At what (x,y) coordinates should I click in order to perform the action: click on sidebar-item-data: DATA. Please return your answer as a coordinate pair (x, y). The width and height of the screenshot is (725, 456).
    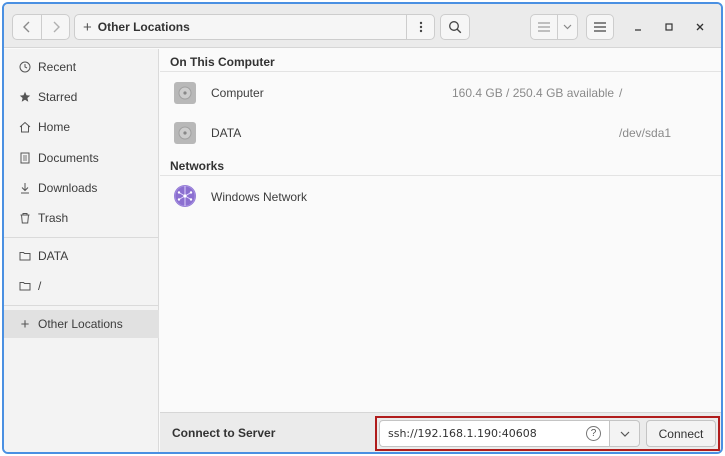
    Looking at the image, I should click on (81, 256).